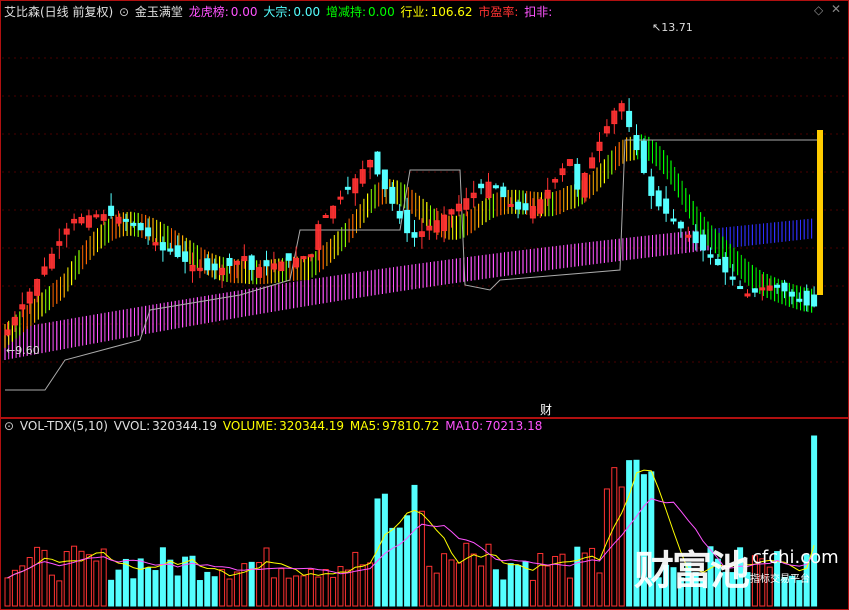 This screenshot has height=610, width=849. Describe the element at coordinates (365, 426) in the screenshot. I see `ma5-label: MA5:` at that location.